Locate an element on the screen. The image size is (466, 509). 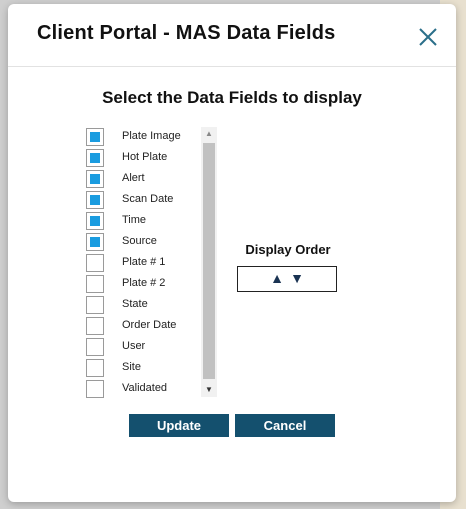
field-row: Scan Date is located at coordinates (143, 200).